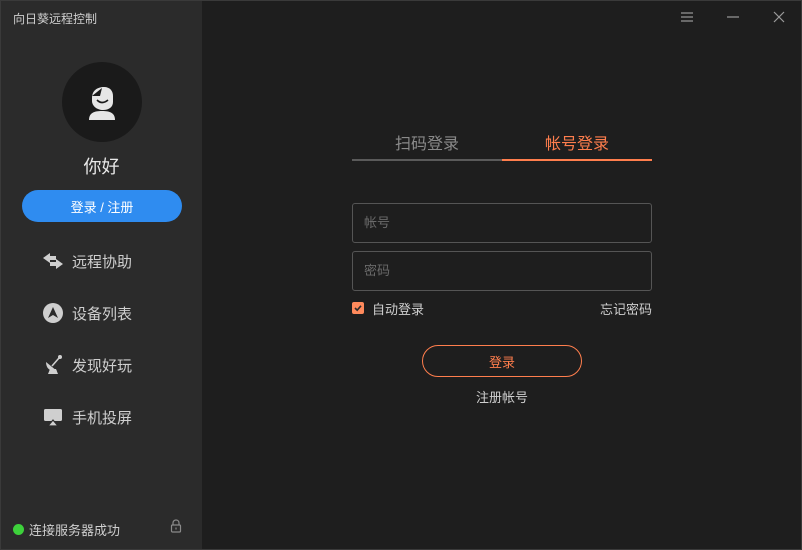 The height and width of the screenshot is (550, 802). What do you see at coordinates (502, 308) in the screenshot?
I see `auto-login-row: 自动登录 忘记密码` at bounding box center [502, 308].